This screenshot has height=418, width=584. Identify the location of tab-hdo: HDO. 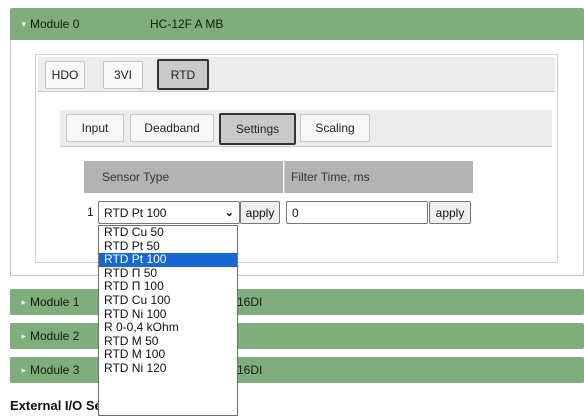
(65, 75).